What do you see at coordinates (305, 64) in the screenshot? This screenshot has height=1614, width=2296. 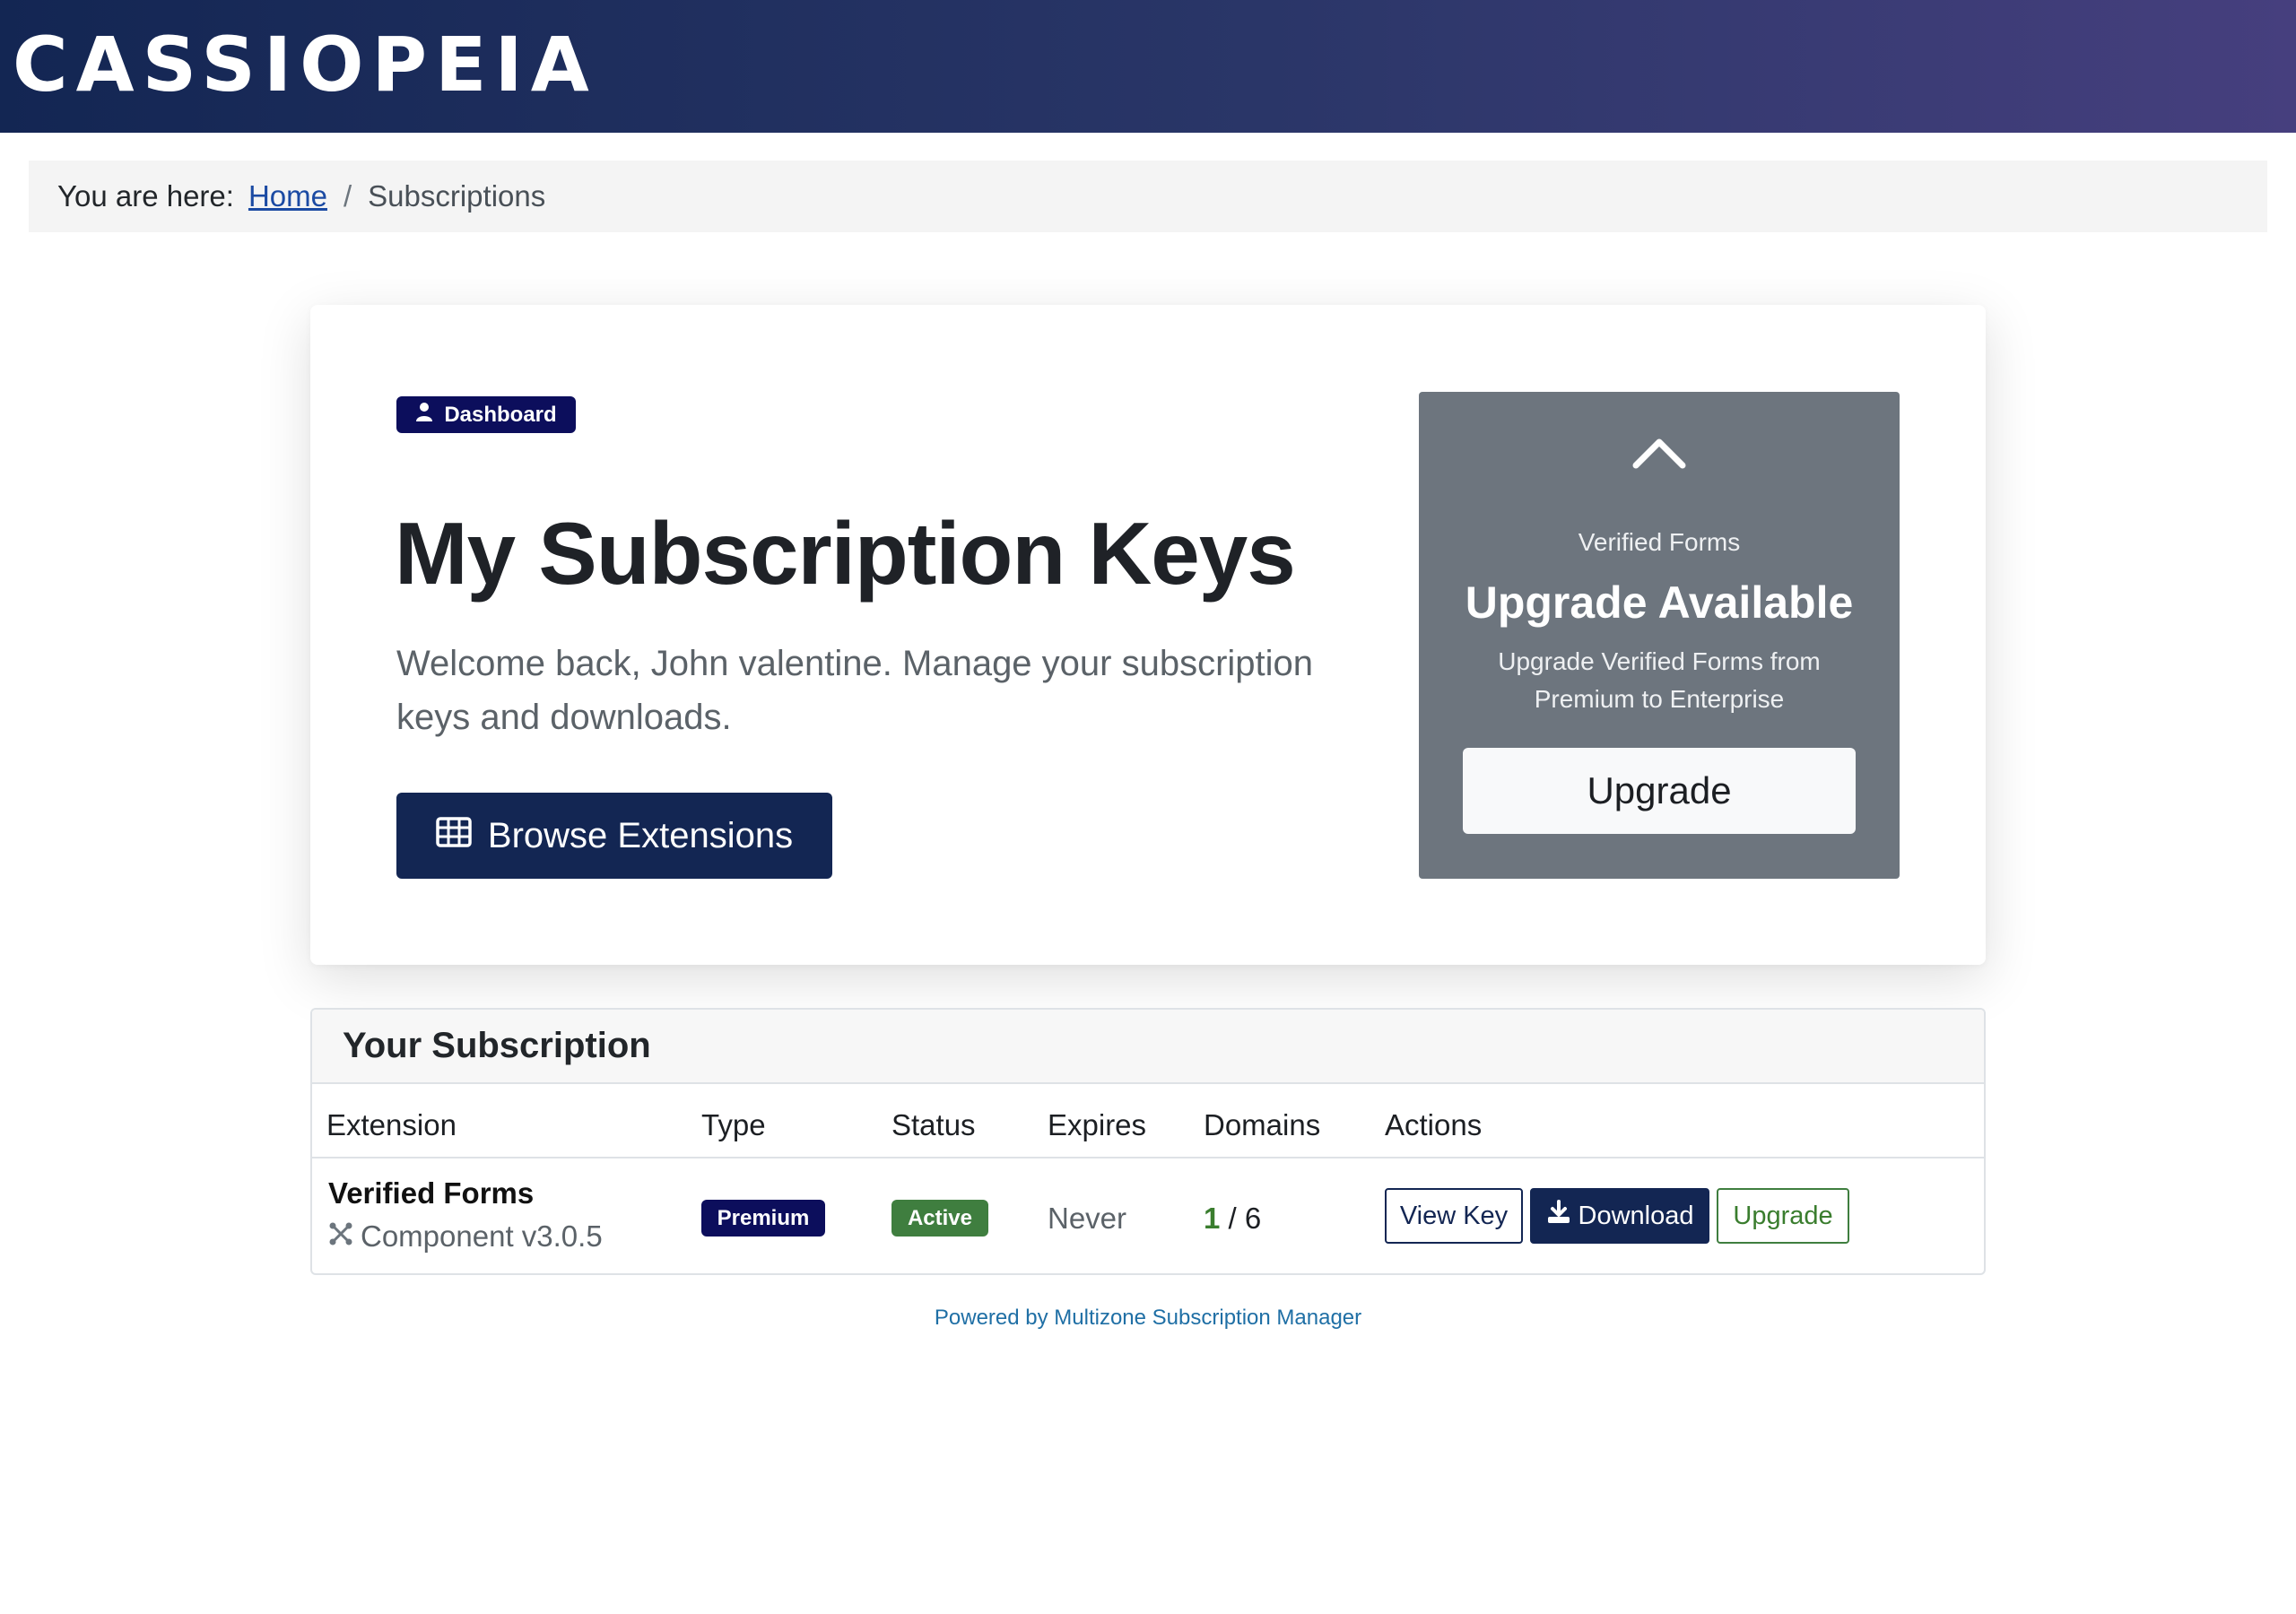 I see `site-brand-logo: CASSIOPEIA` at bounding box center [305, 64].